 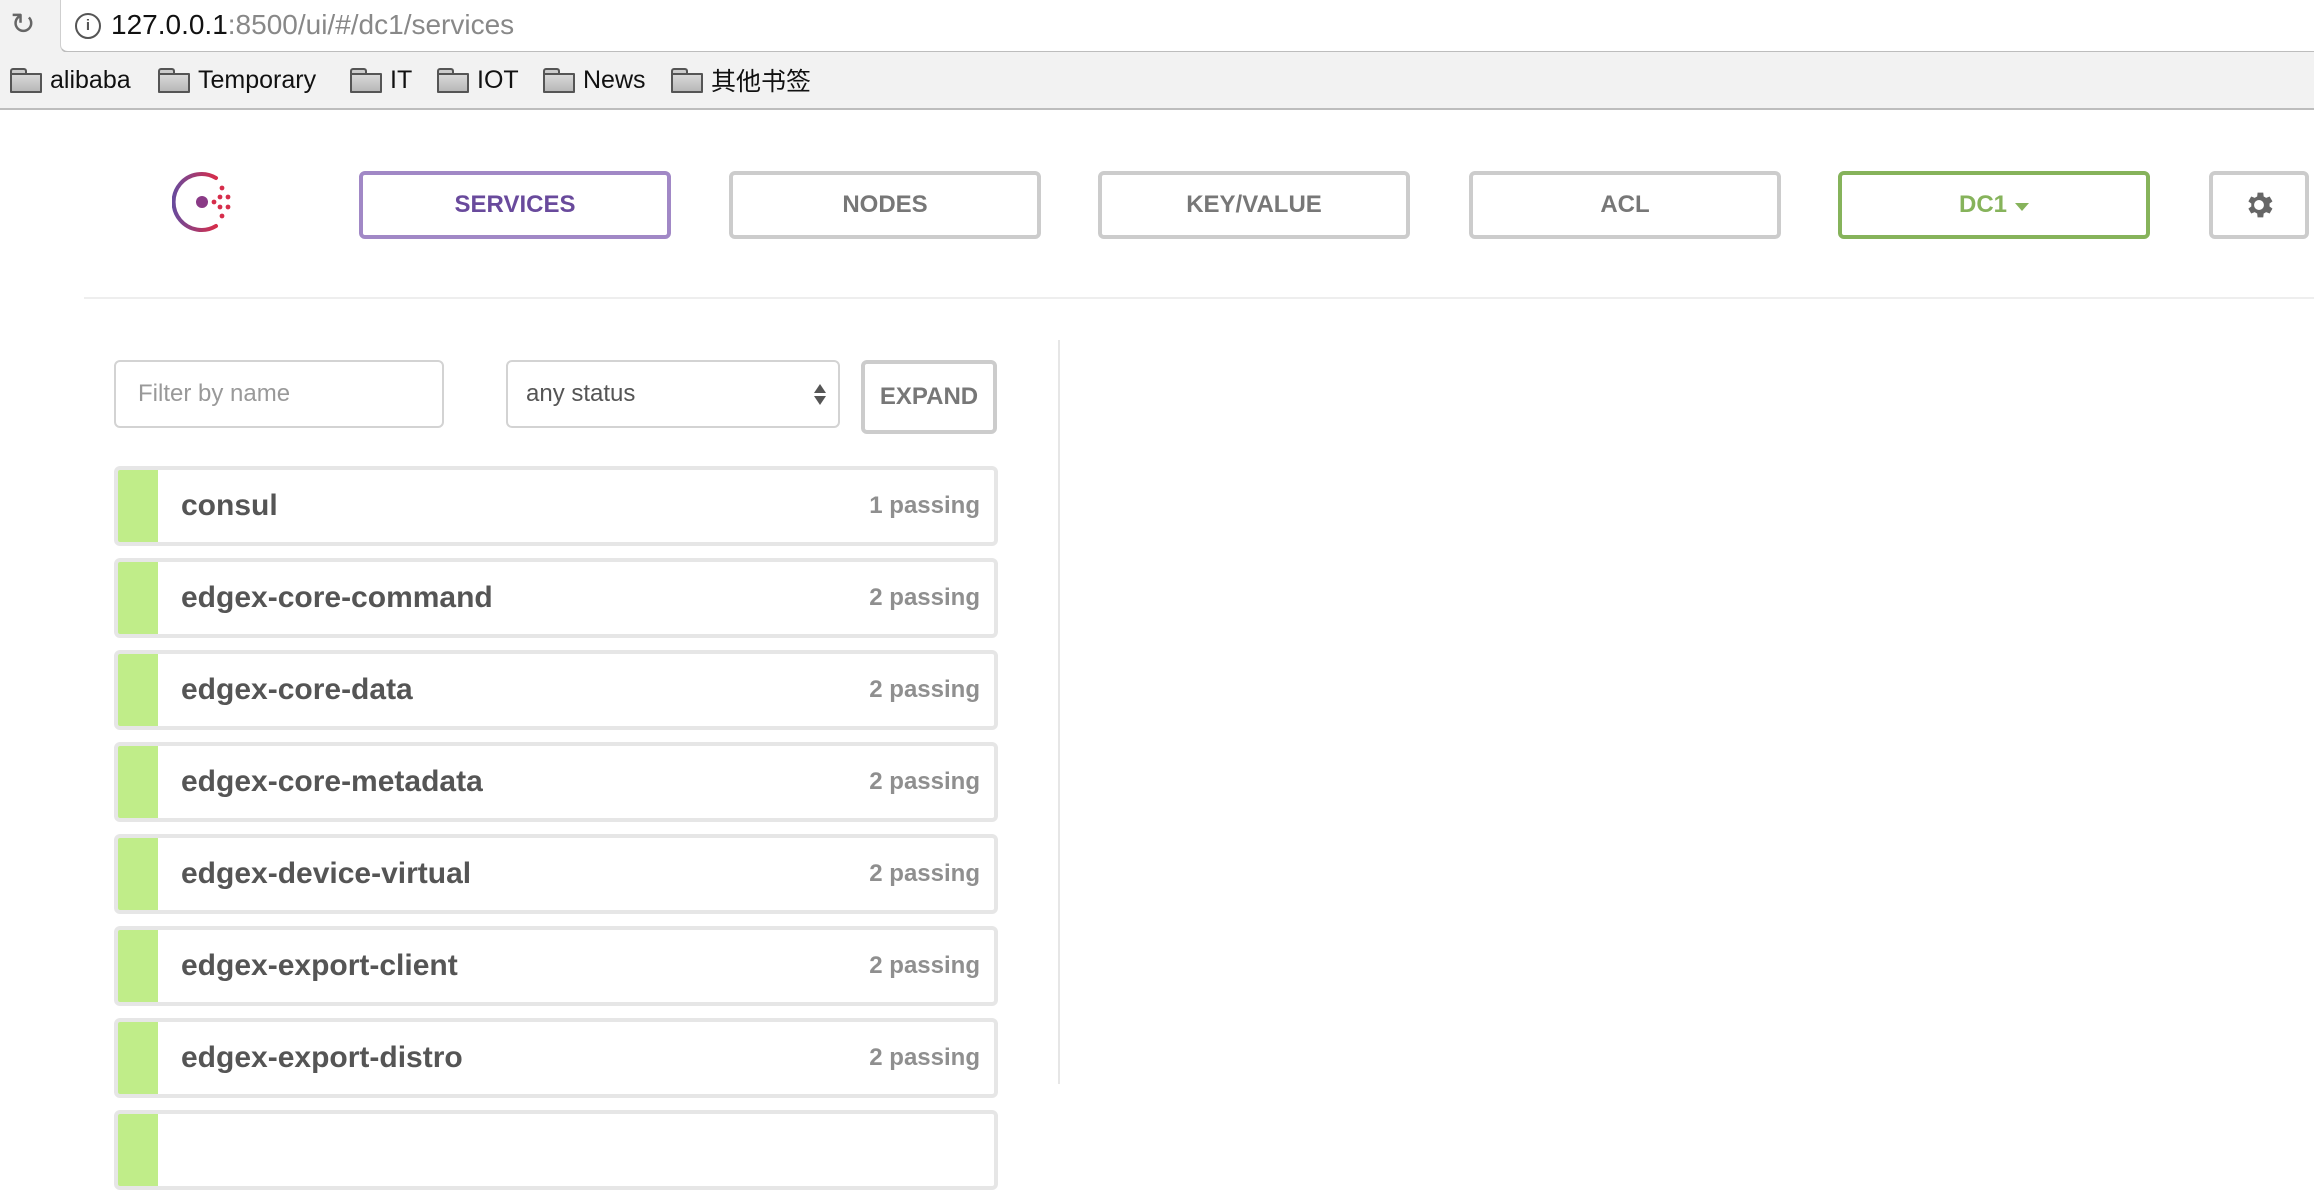 What do you see at coordinates (1059, 712) in the screenshot?
I see `column-divider` at bounding box center [1059, 712].